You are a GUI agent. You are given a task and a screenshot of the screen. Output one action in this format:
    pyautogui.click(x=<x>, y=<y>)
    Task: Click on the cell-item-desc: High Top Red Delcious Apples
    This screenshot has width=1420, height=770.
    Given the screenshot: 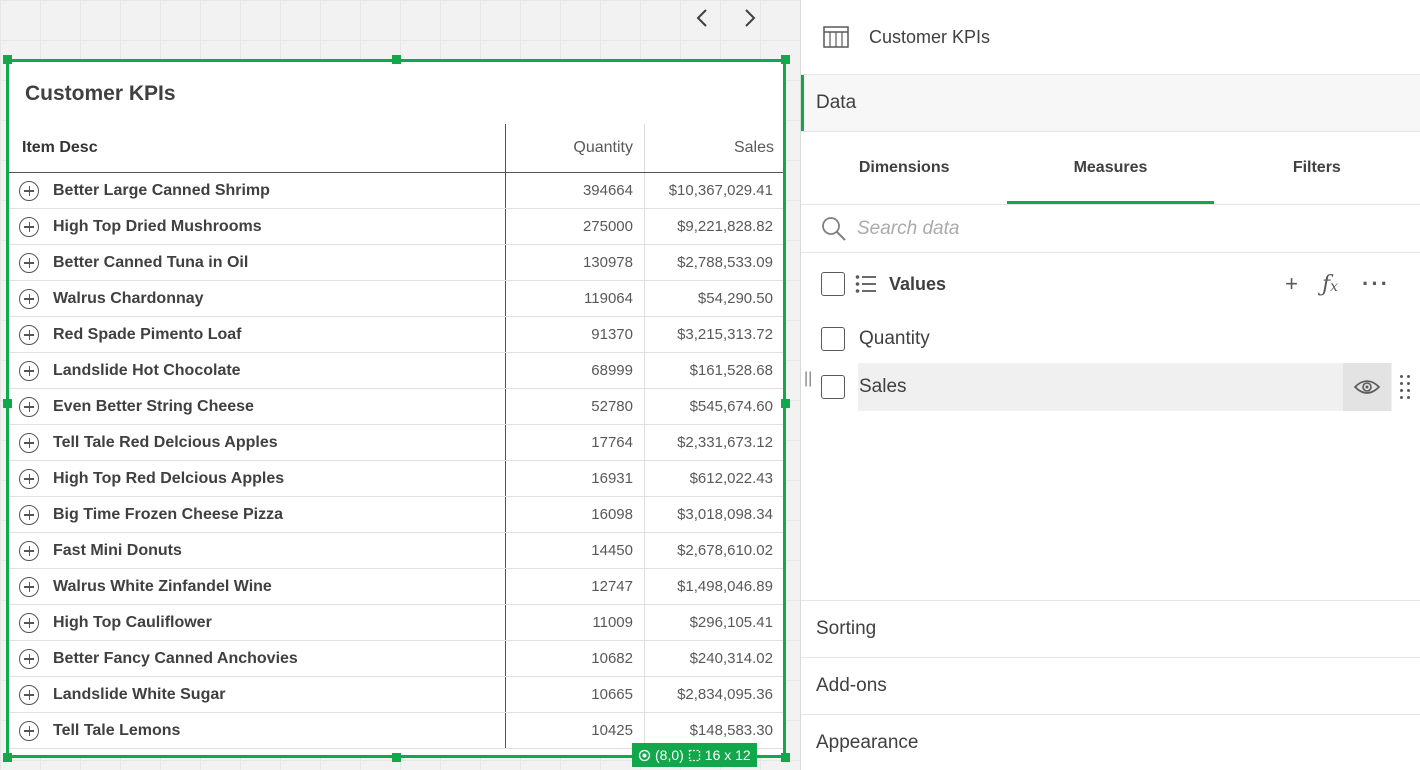 What is the action you would take?
    pyautogui.click(x=257, y=478)
    